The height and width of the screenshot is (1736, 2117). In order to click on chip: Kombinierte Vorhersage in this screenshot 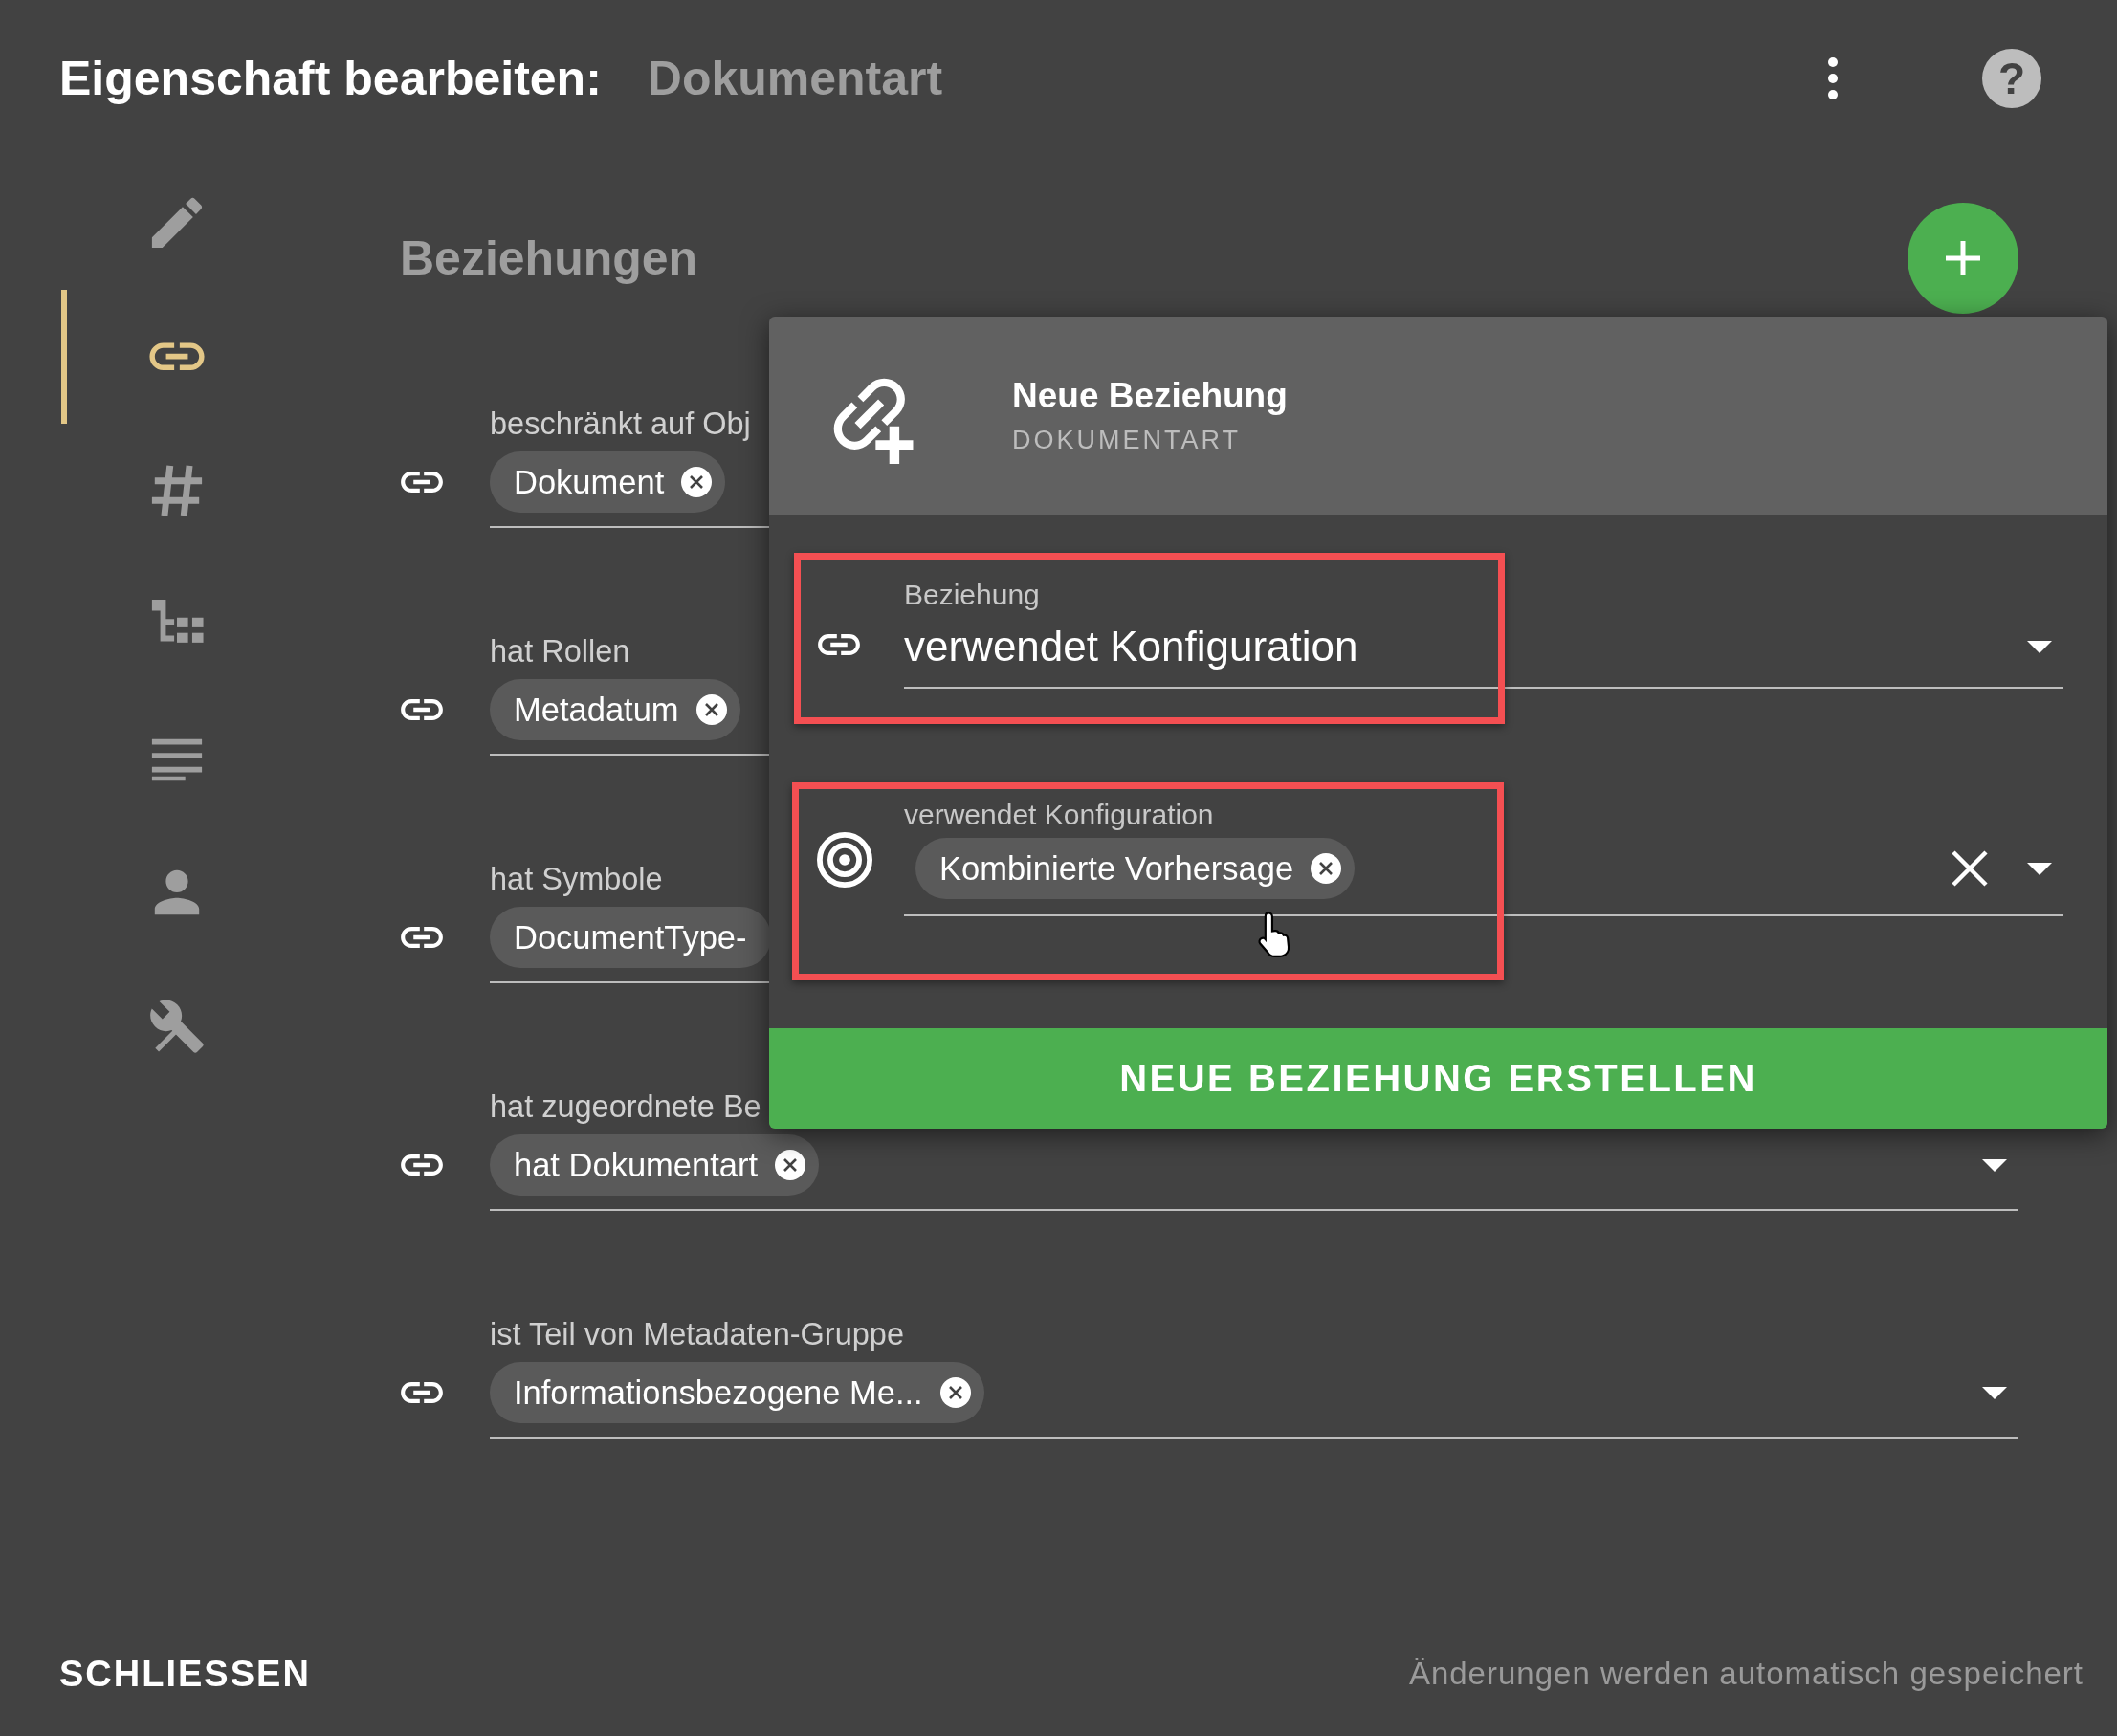, I will do `click(1135, 868)`.